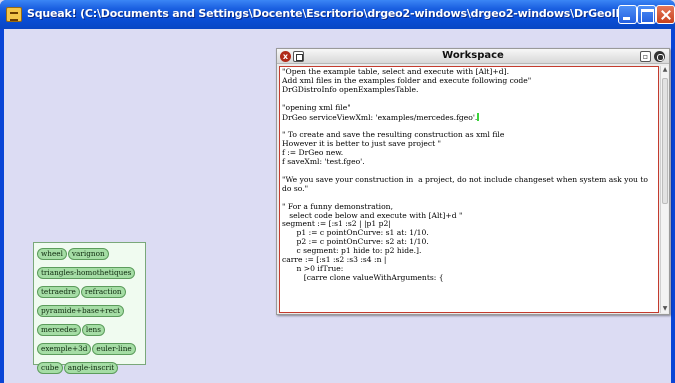  Describe the element at coordinates (59, 330) in the screenshot. I see `example-chip-mercedes: mercedes` at that location.